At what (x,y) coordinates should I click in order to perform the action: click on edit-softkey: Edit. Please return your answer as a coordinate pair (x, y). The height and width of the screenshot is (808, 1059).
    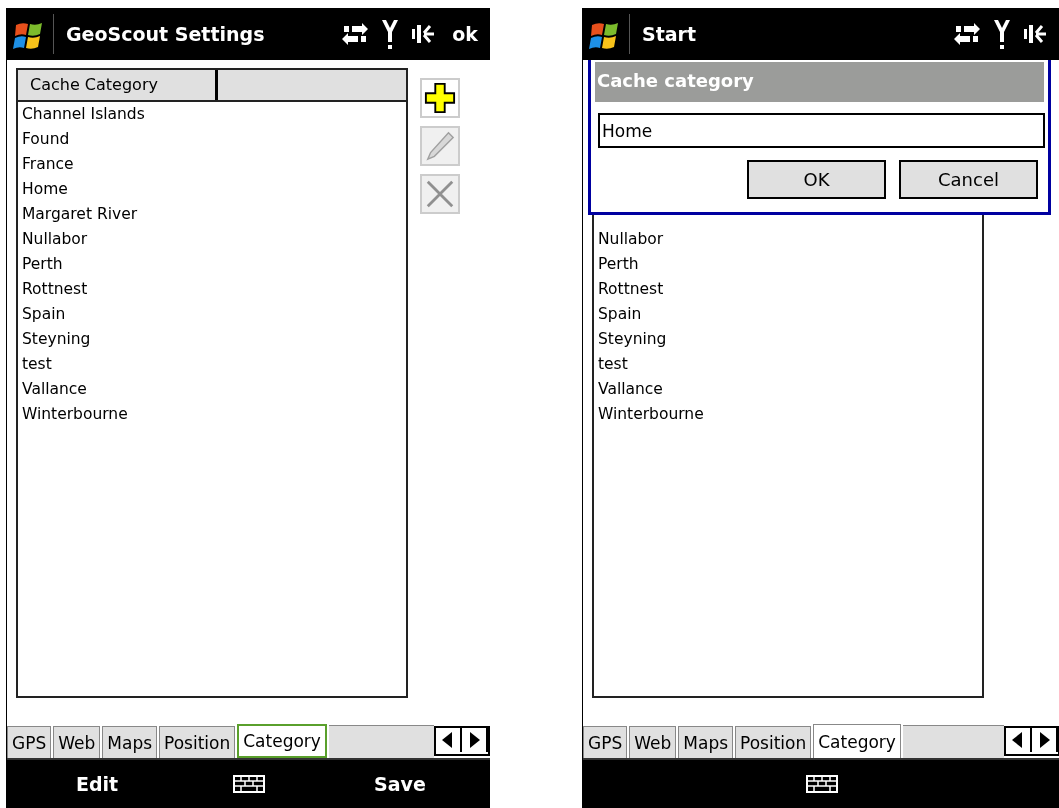
    Looking at the image, I should click on (97, 784).